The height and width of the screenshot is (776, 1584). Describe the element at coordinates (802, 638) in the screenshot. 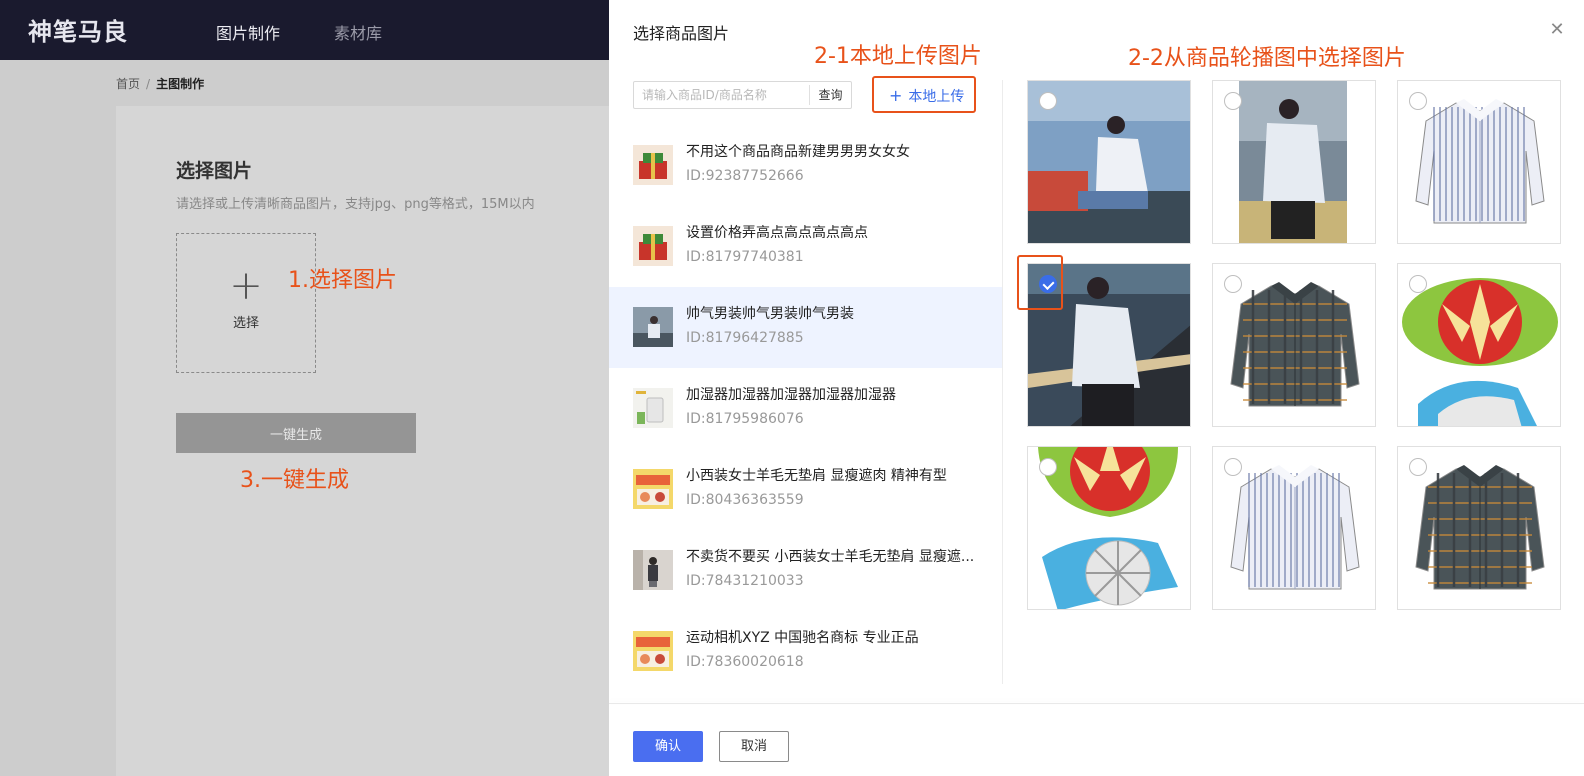

I see `product-name: 运动相机XYZ 中国驰名商标 专业正品` at that location.